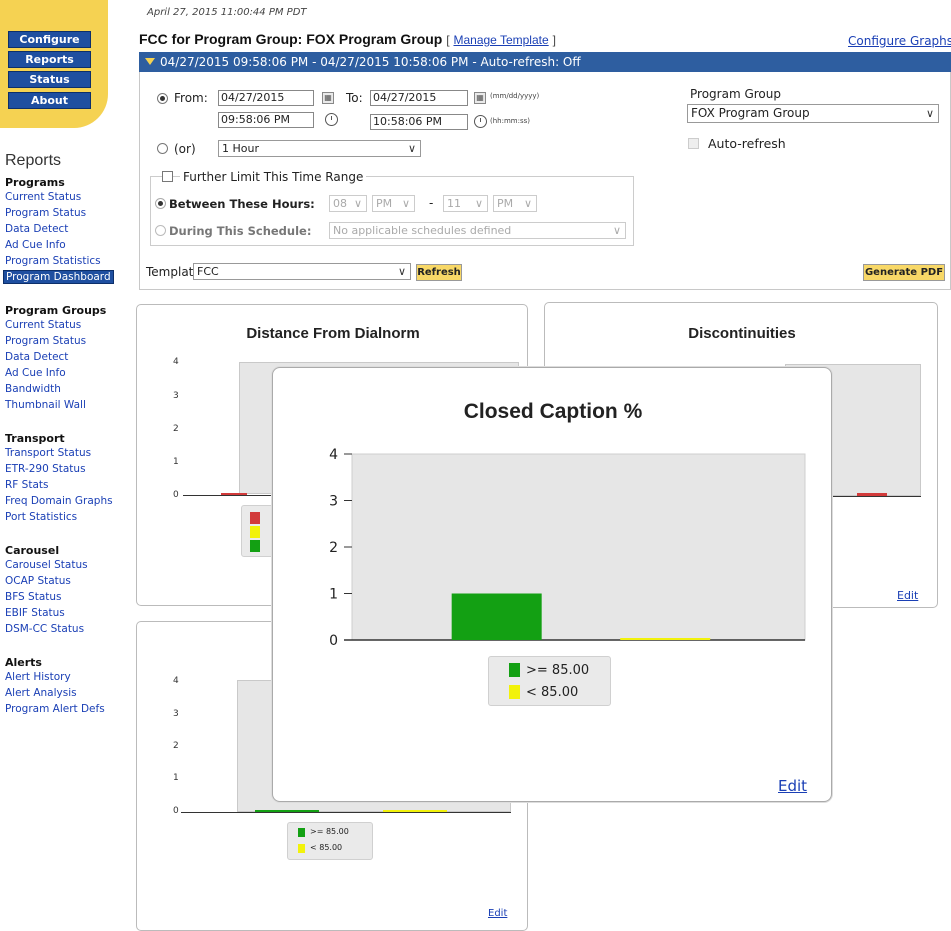 The width and height of the screenshot is (951, 931). Describe the element at coordinates (150, 61) in the screenshot. I see `collapse-triangle-icon` at that location.